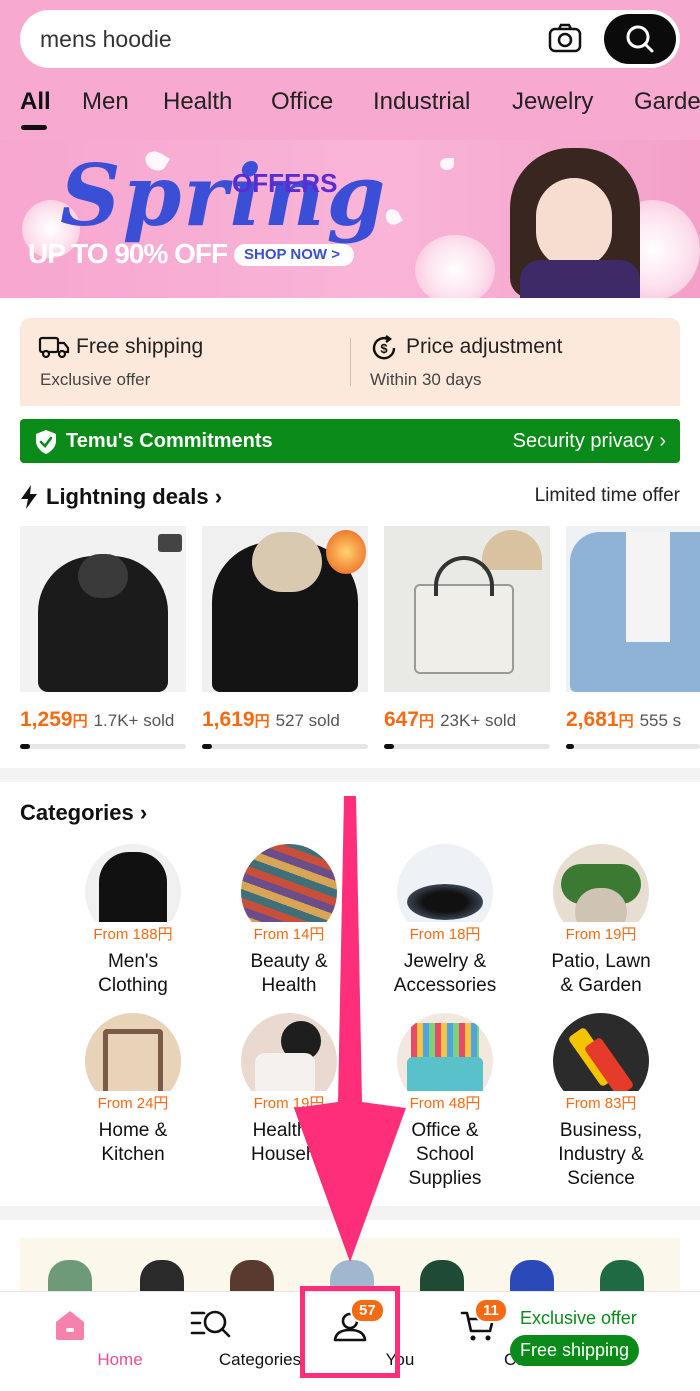  What do you see at coordinates (133, 973) in the screenshot?
I see `category-name: Men's Clothing` at bounding box center [133, 973].